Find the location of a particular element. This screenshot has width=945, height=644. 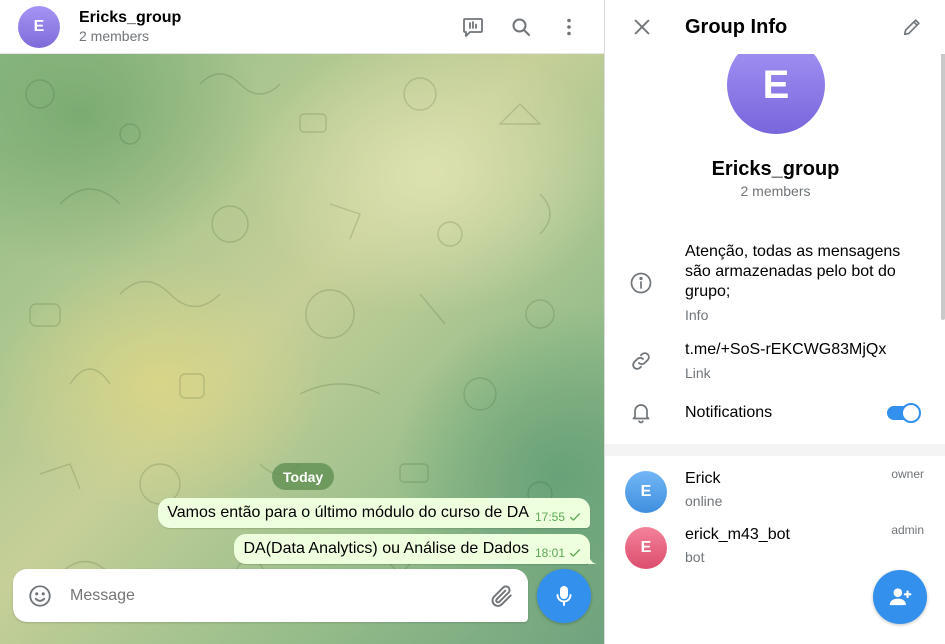

close-icon is located at coordinates (642, 27).